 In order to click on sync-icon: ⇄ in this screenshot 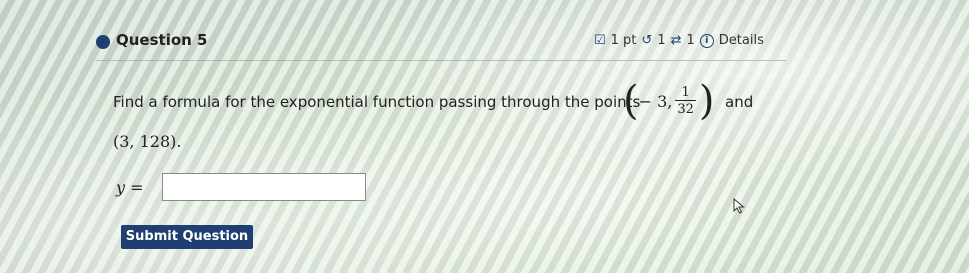, I will do `click(676, 40)`.